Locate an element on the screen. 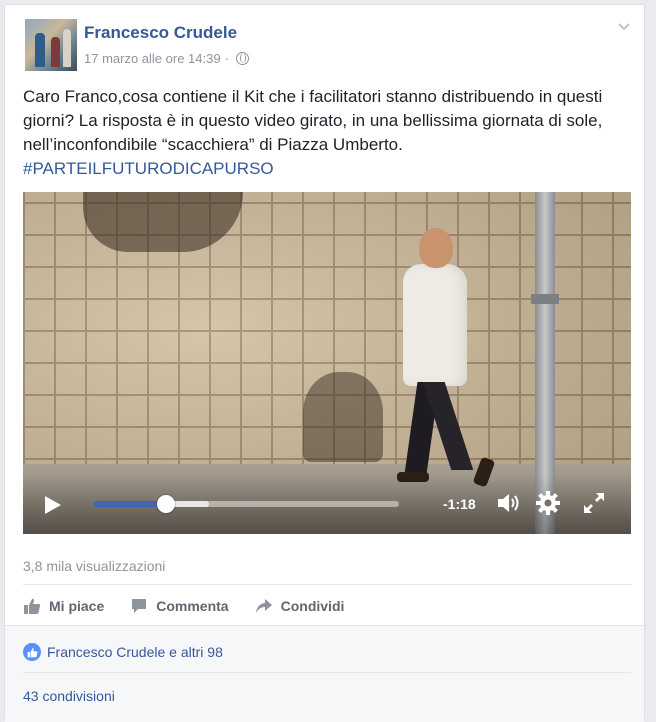  video-frame-person-head is located at coordinates (436, 248).